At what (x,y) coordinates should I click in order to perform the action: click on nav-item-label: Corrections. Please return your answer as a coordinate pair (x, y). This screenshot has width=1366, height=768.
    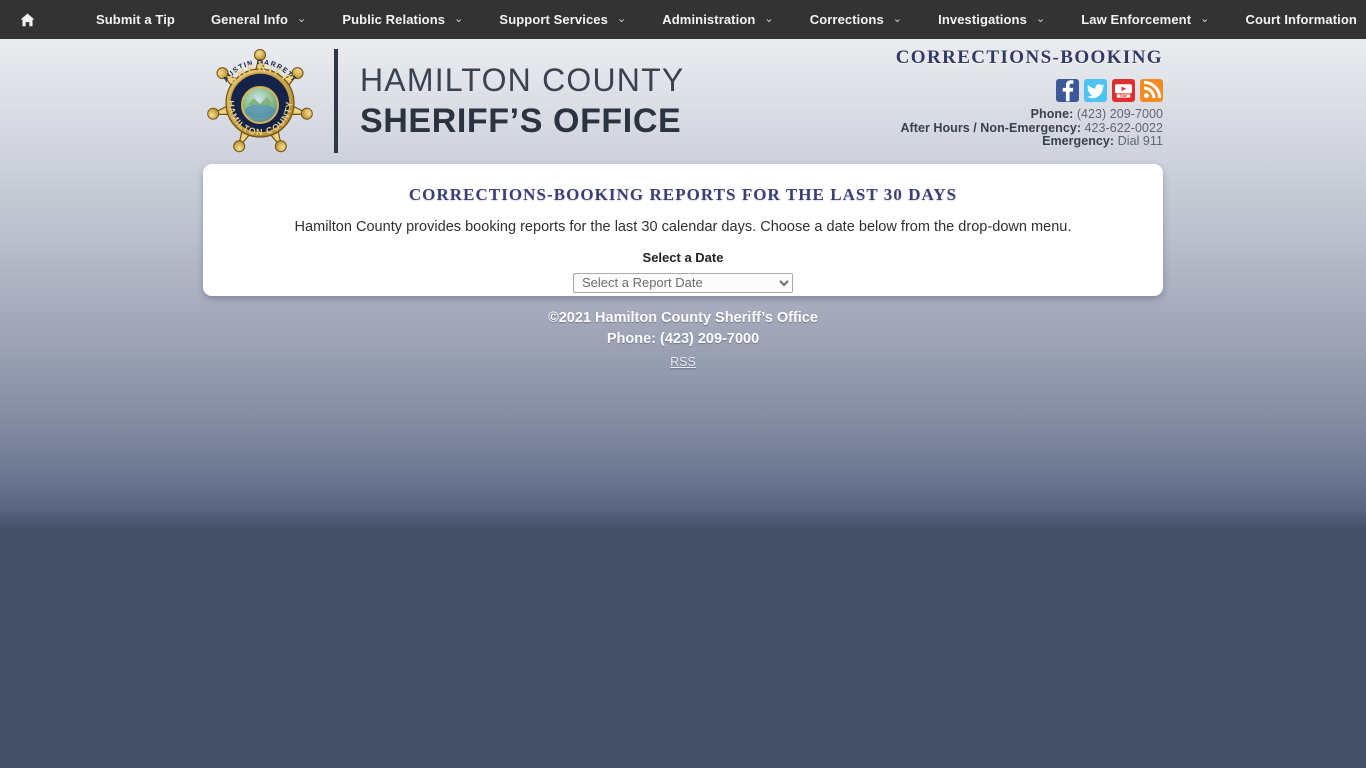
    Looking at the image, I should click on (846, 19).